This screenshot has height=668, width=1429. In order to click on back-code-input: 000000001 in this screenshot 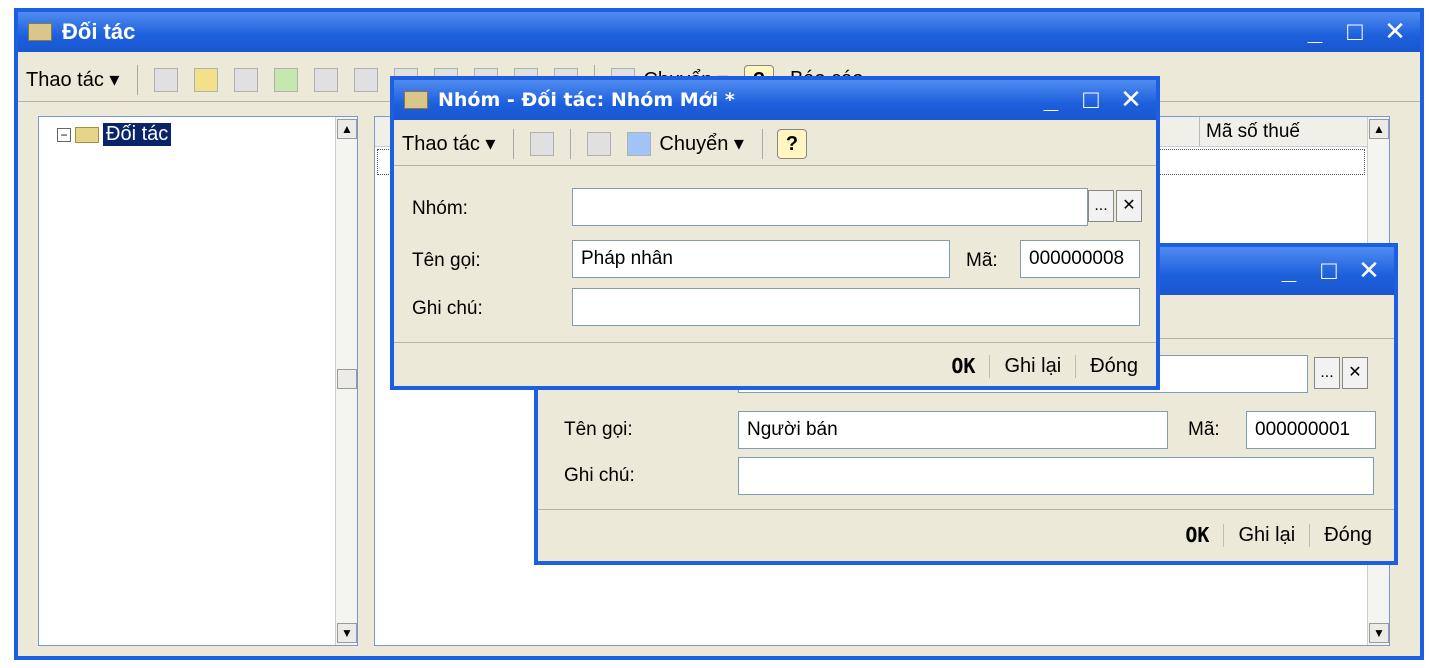, I will do `click(1311, 430)`.